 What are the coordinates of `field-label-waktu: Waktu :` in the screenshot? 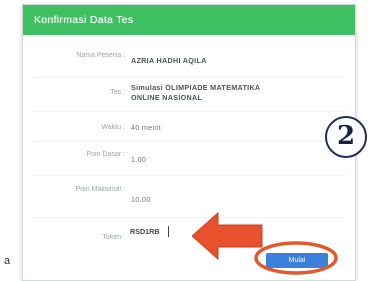 It's located at (113, 127).